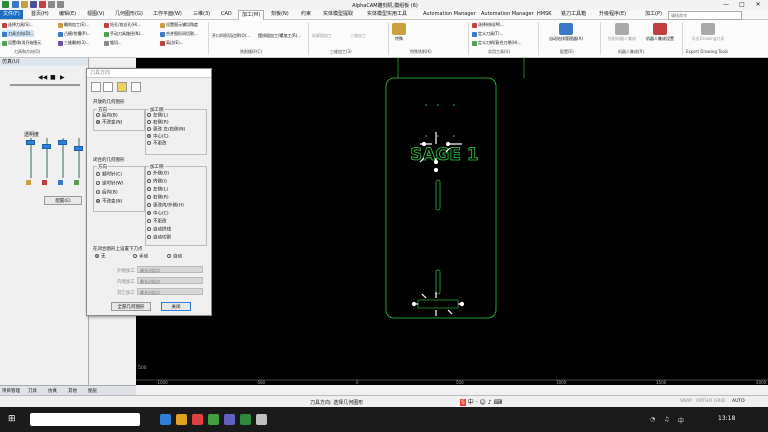  What do you see at coordinates (100, 257) in the screenshot?
I see `radio-start-none: 无` at bounding box center [100, 257].